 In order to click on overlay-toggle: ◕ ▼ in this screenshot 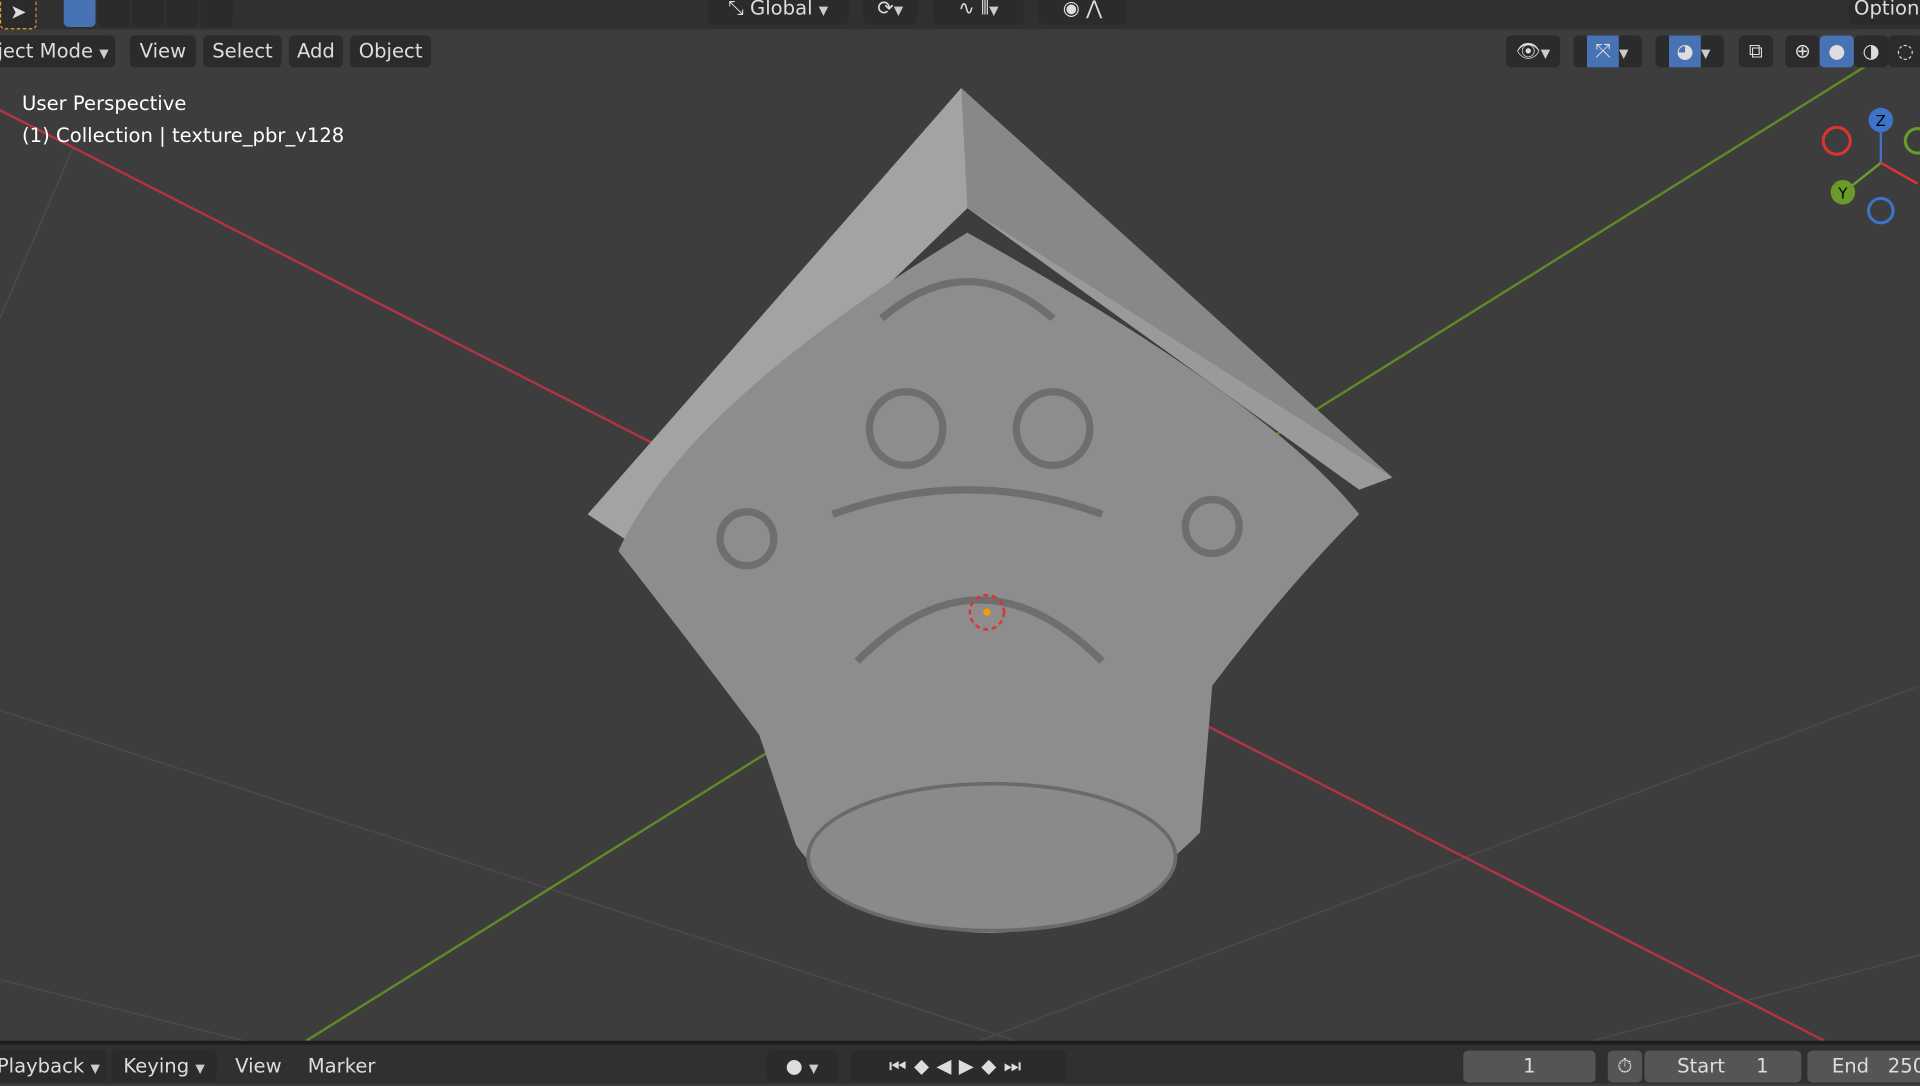, I will do `click(1690, 51)`.